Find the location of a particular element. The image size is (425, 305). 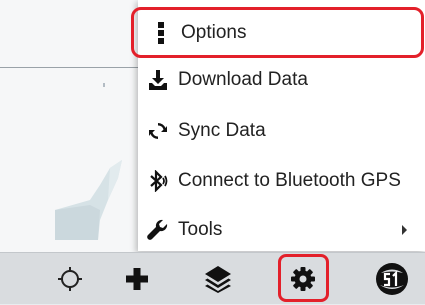

menu-item-label: Tools is located at coordinates (200, 229).